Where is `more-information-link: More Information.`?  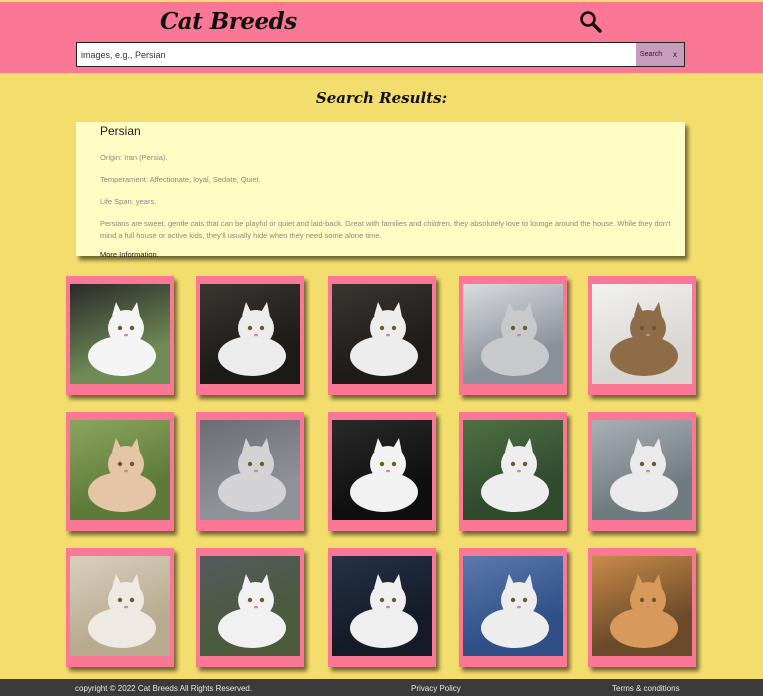 more-information-link: More Information. is located at coordinates (385, 254).